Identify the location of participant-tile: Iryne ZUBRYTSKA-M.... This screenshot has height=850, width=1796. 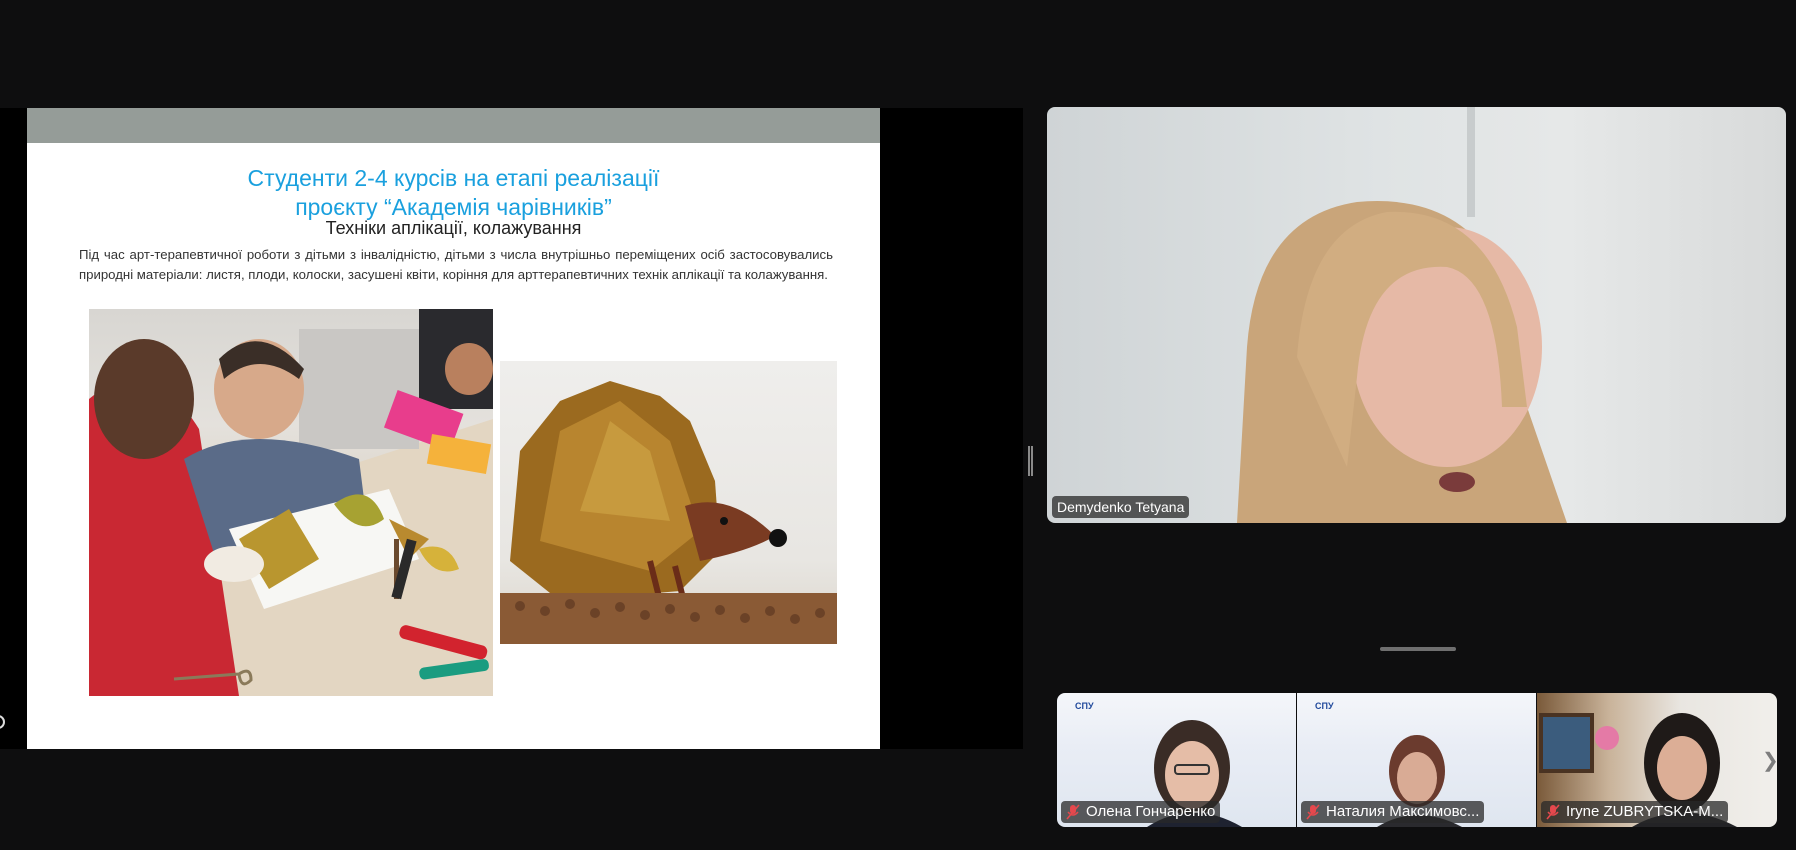
(1657, 760).